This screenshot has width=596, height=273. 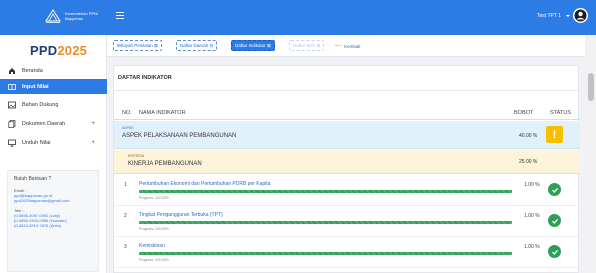 I want to click on kriteria-title: KINERJA PEMBANGUNAN, so click(x=165, y=164).